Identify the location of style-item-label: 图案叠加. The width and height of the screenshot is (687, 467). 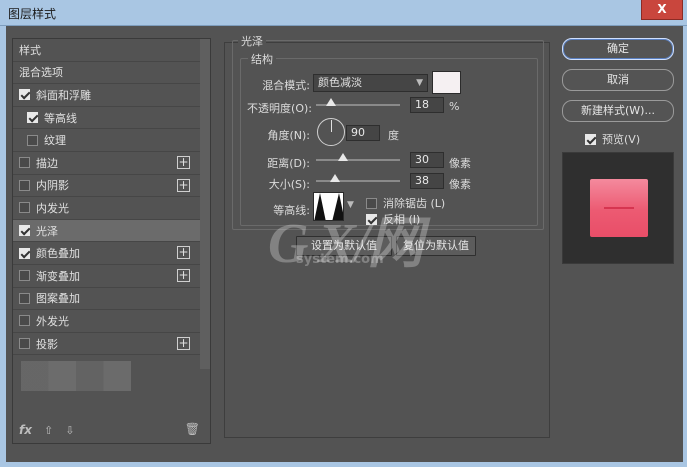
(58, 299).